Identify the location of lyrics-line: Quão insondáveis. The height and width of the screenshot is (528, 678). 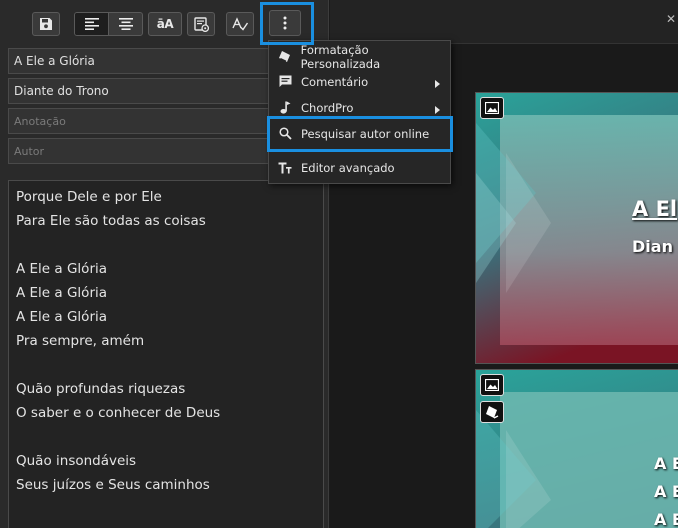
(76, 461).